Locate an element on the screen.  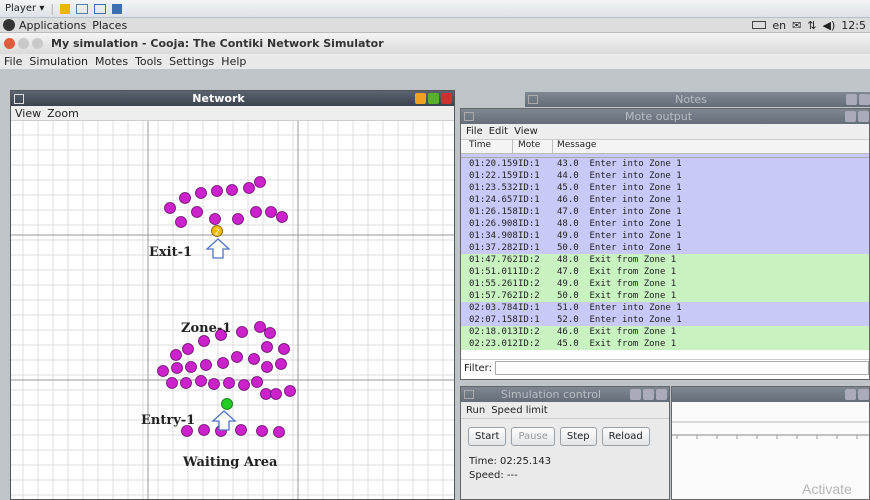
table-row: 01:34.908 ID:1 49.0 Enter into Zone 1 is located at coordinates (665, 236).